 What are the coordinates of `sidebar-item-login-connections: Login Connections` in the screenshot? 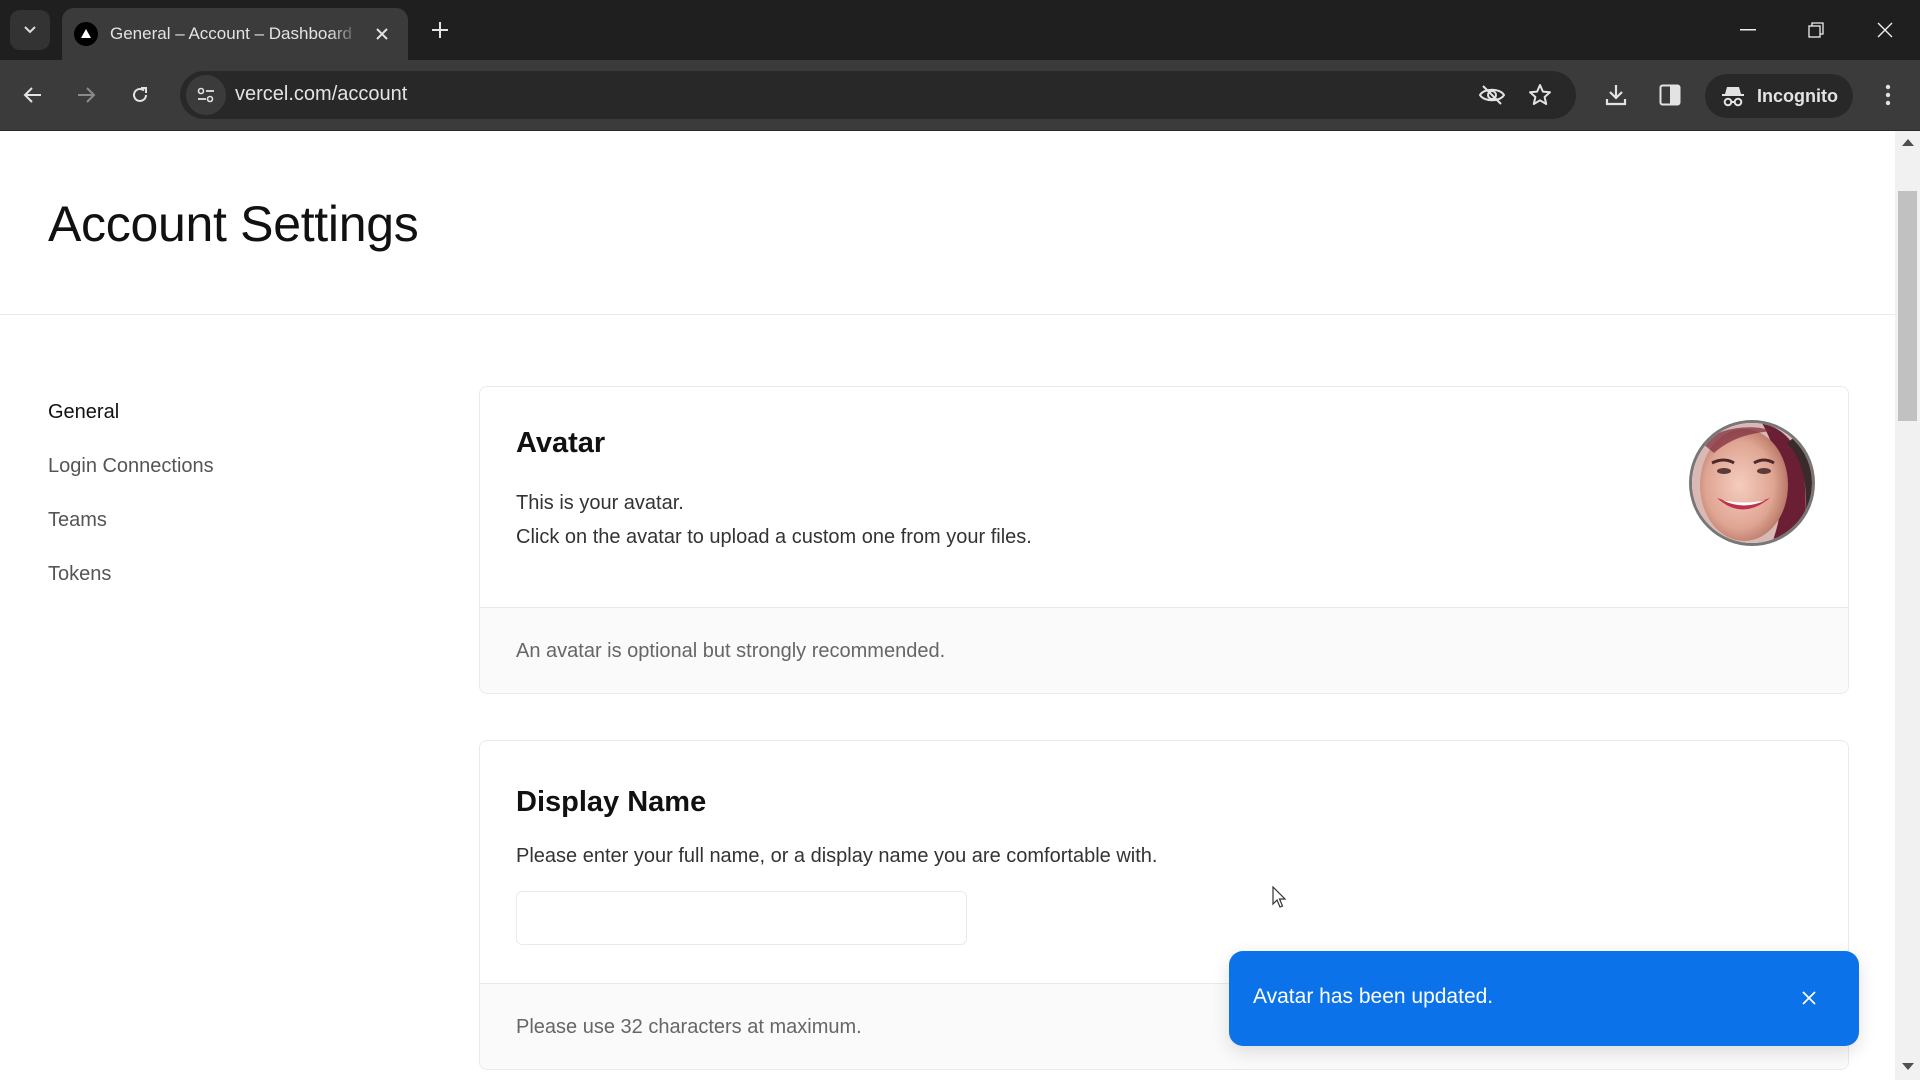 It's located at (131, 466).